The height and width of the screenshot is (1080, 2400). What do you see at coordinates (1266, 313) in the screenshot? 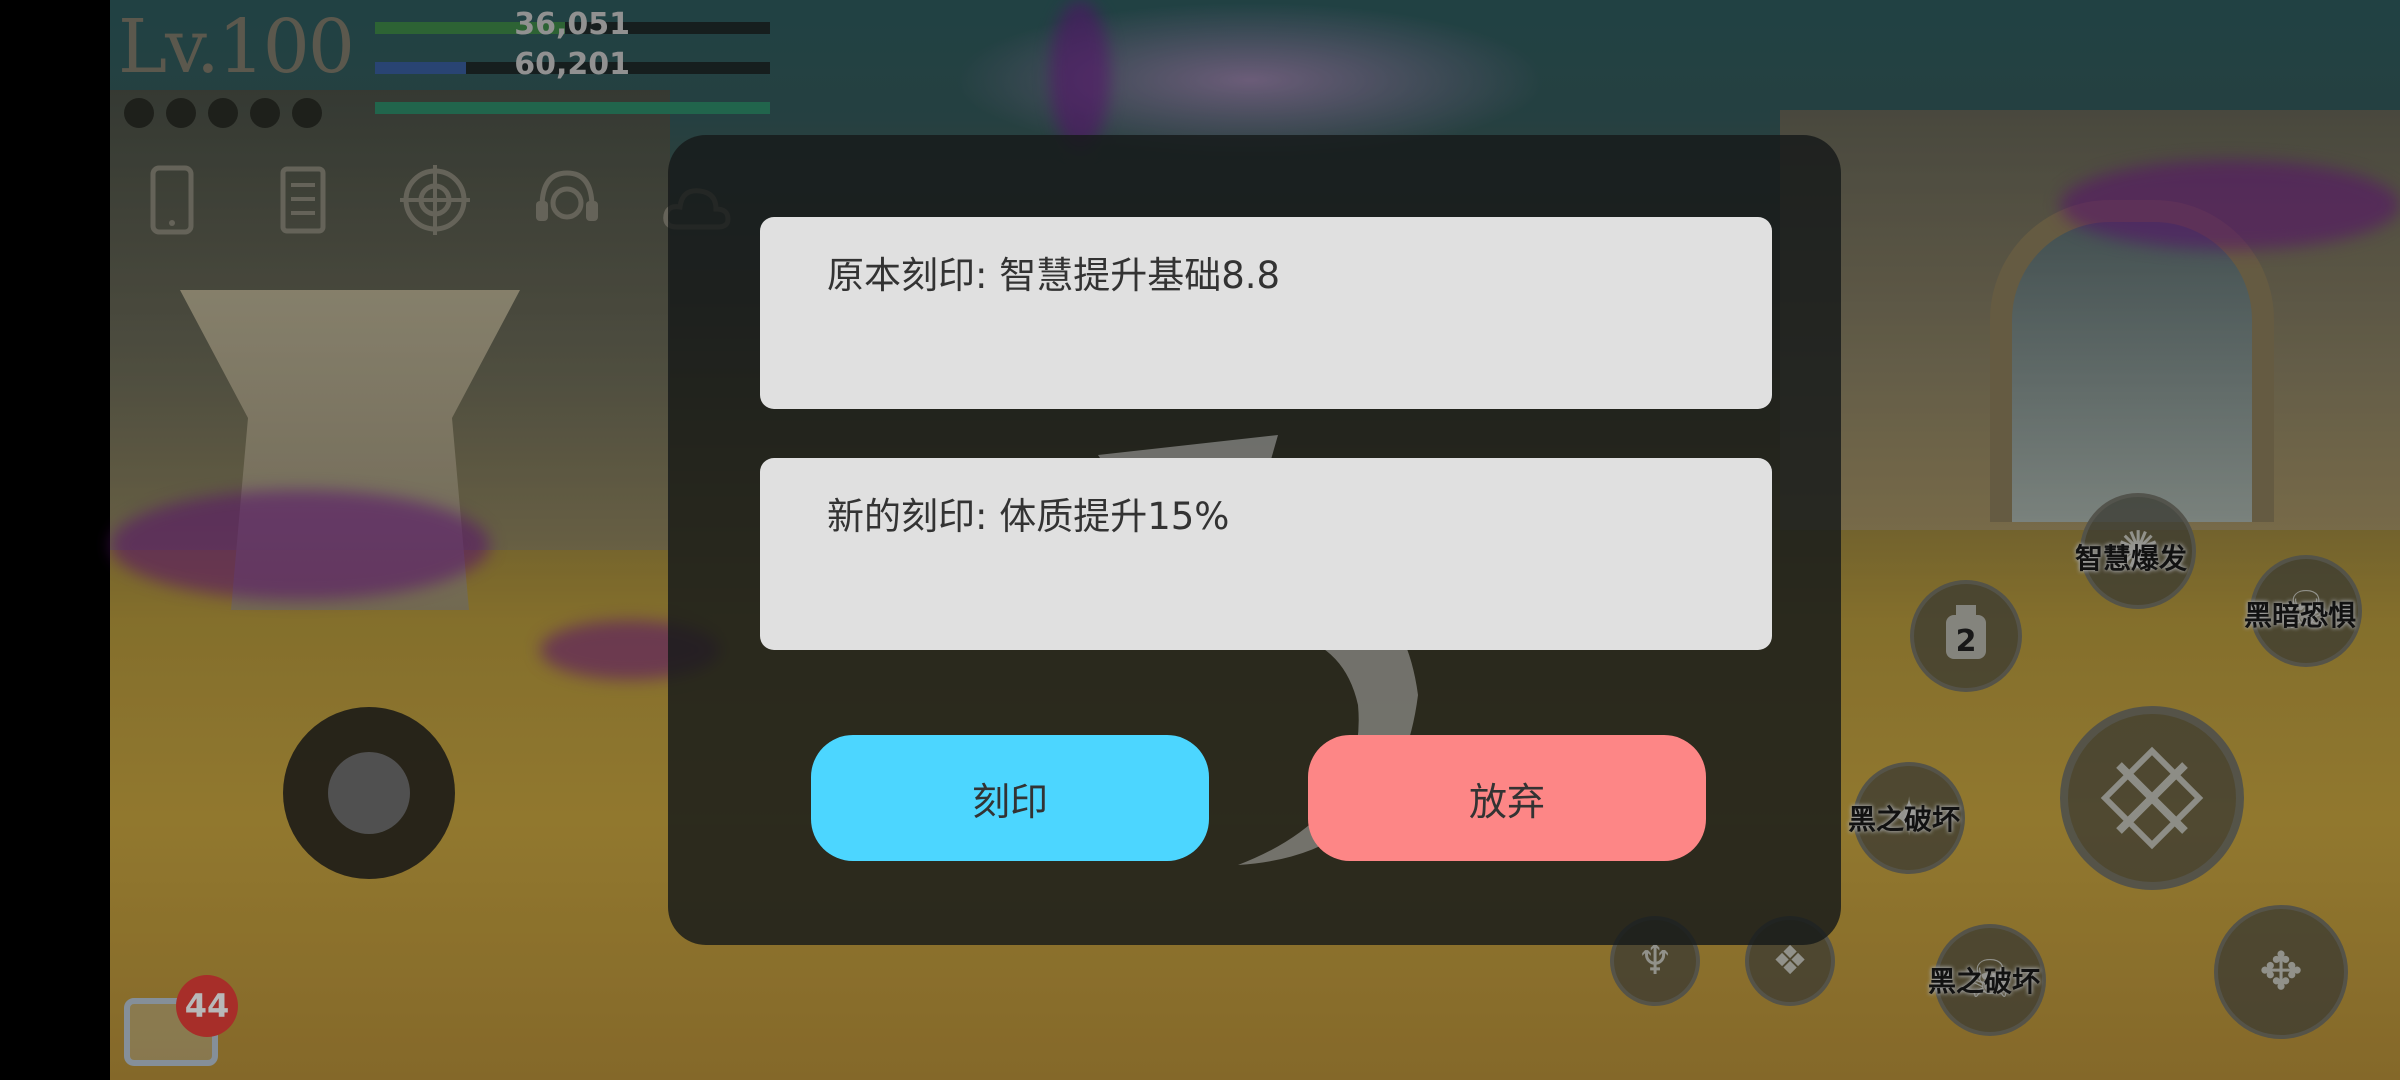
I see `original-engraving-box: 原本刻印: 智慧提升基础8.8` at bounding box center [1266, 313].